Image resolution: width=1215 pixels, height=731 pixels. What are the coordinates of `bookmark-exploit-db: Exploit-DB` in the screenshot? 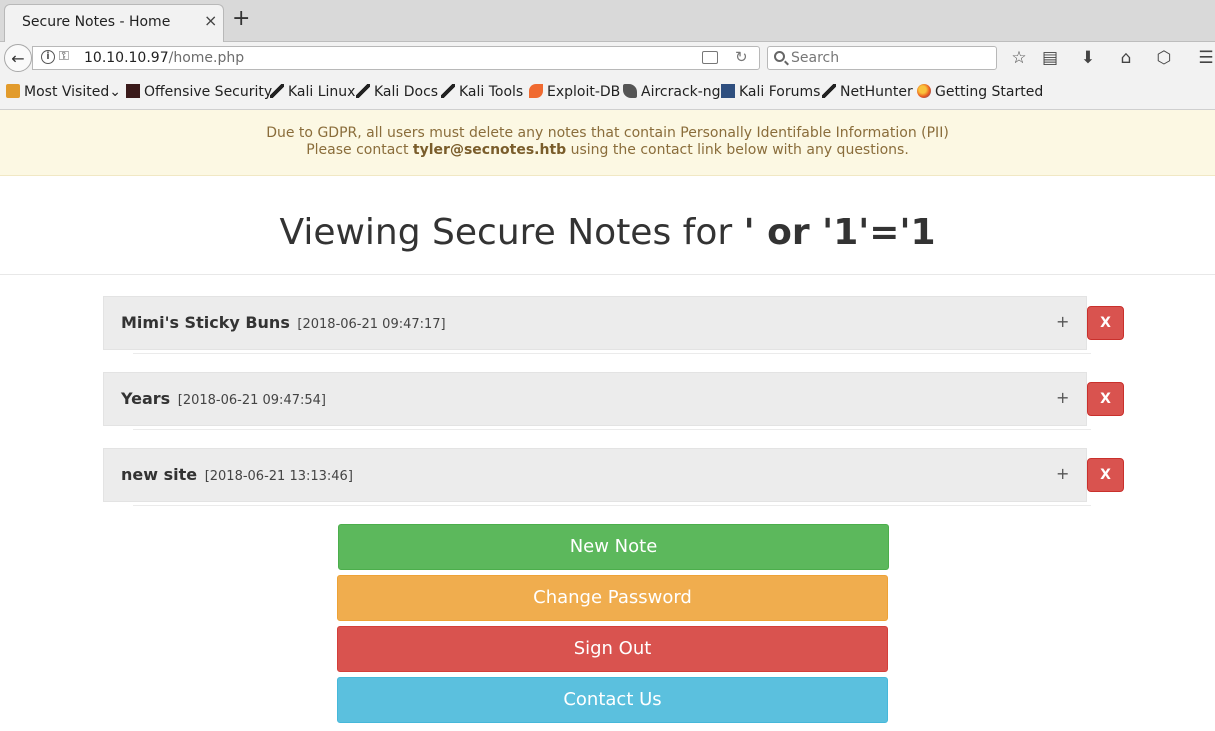 It's located at (574, 92).